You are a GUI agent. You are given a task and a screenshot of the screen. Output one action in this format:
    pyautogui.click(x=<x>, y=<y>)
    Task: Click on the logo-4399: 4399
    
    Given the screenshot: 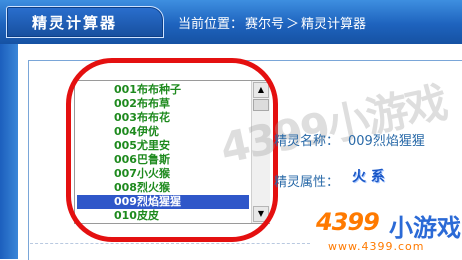 What is the action you would take?
    pyautogui.click(x=348, y=222)
    